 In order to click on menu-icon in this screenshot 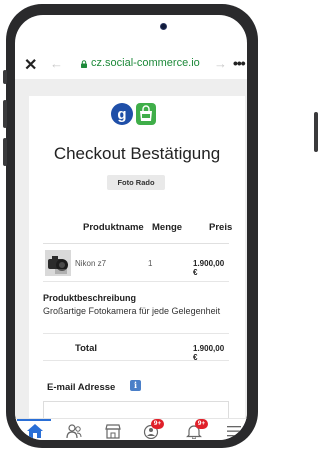, I will do `click(234, 431)`.